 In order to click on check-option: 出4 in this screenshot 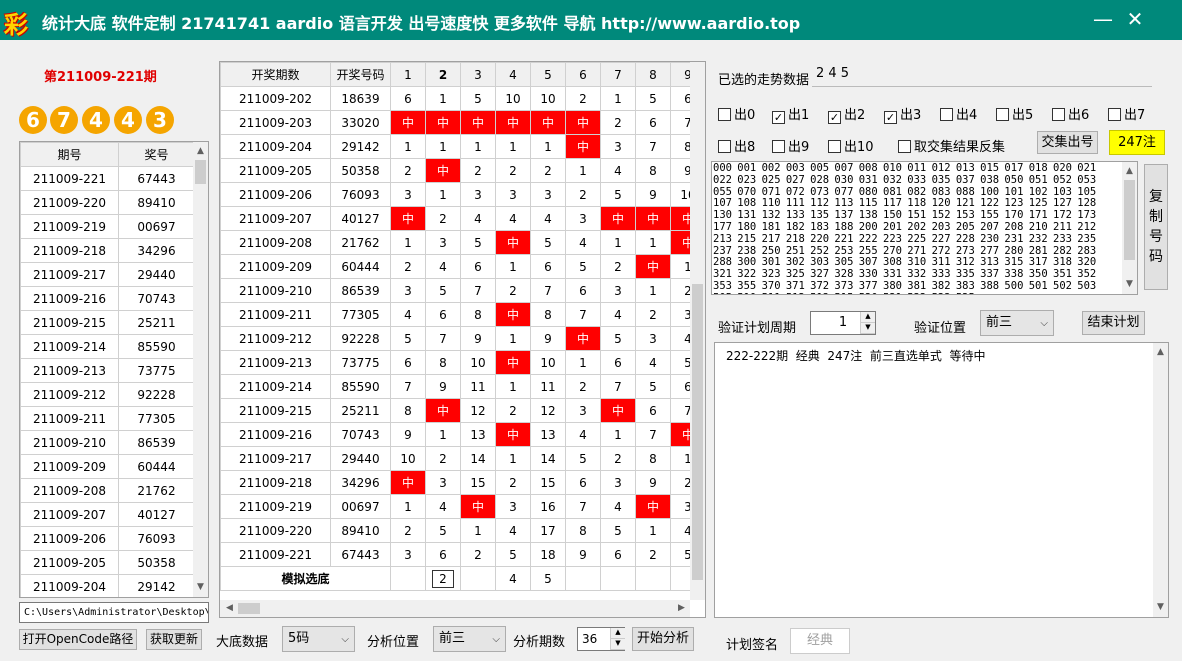, I will do `click(958, 113)`.